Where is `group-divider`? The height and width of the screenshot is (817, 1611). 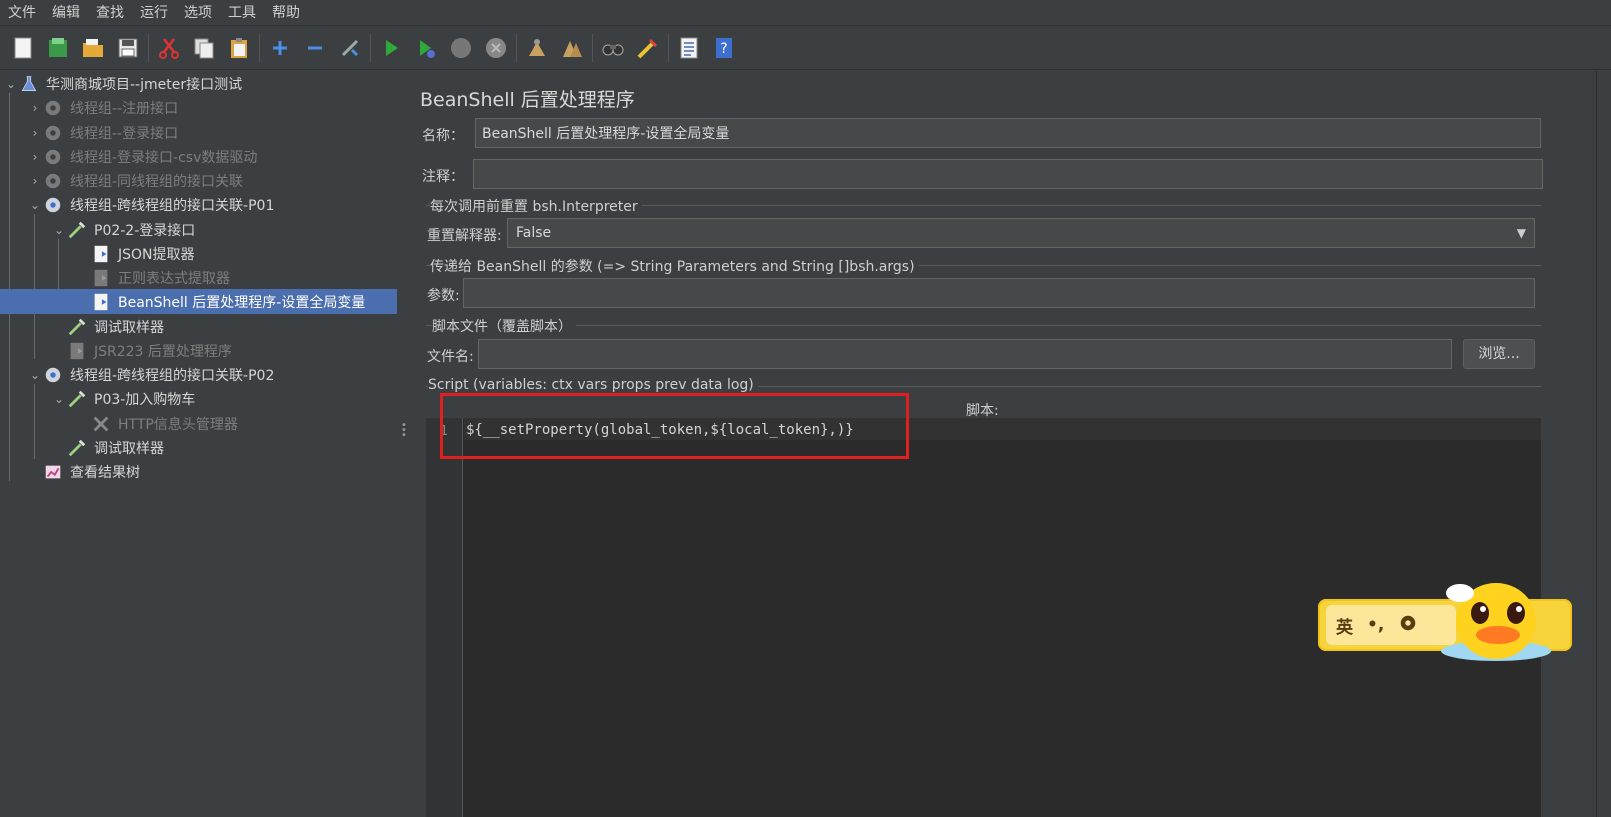 group-divider is located at coordinates (983, 325).